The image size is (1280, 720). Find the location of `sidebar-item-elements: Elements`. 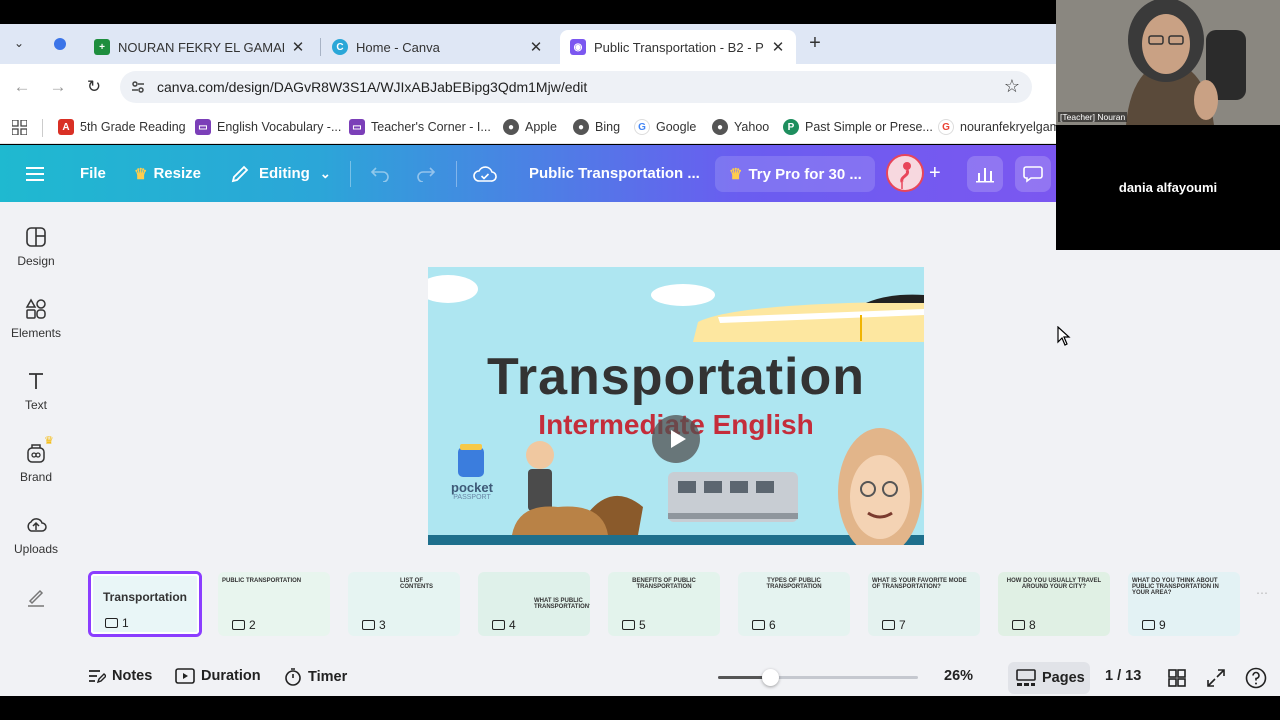

sidebar-item-elements: Elements is located at coordinates (36, 319).